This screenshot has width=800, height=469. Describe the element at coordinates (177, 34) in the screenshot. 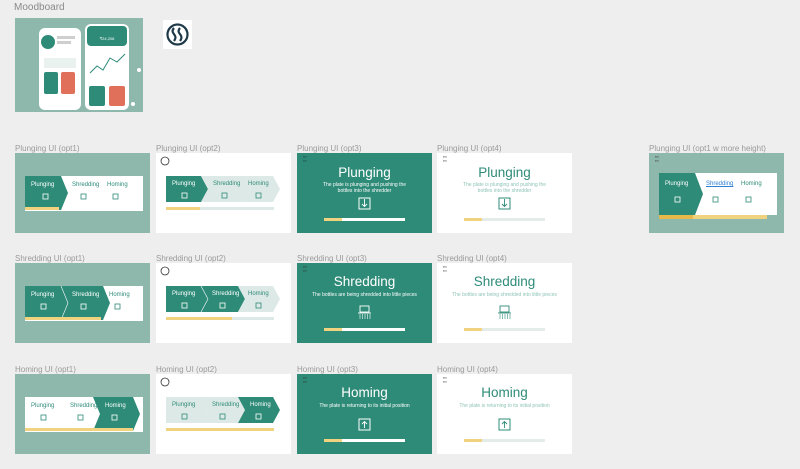

I see `brand-logo-icon` at that location.